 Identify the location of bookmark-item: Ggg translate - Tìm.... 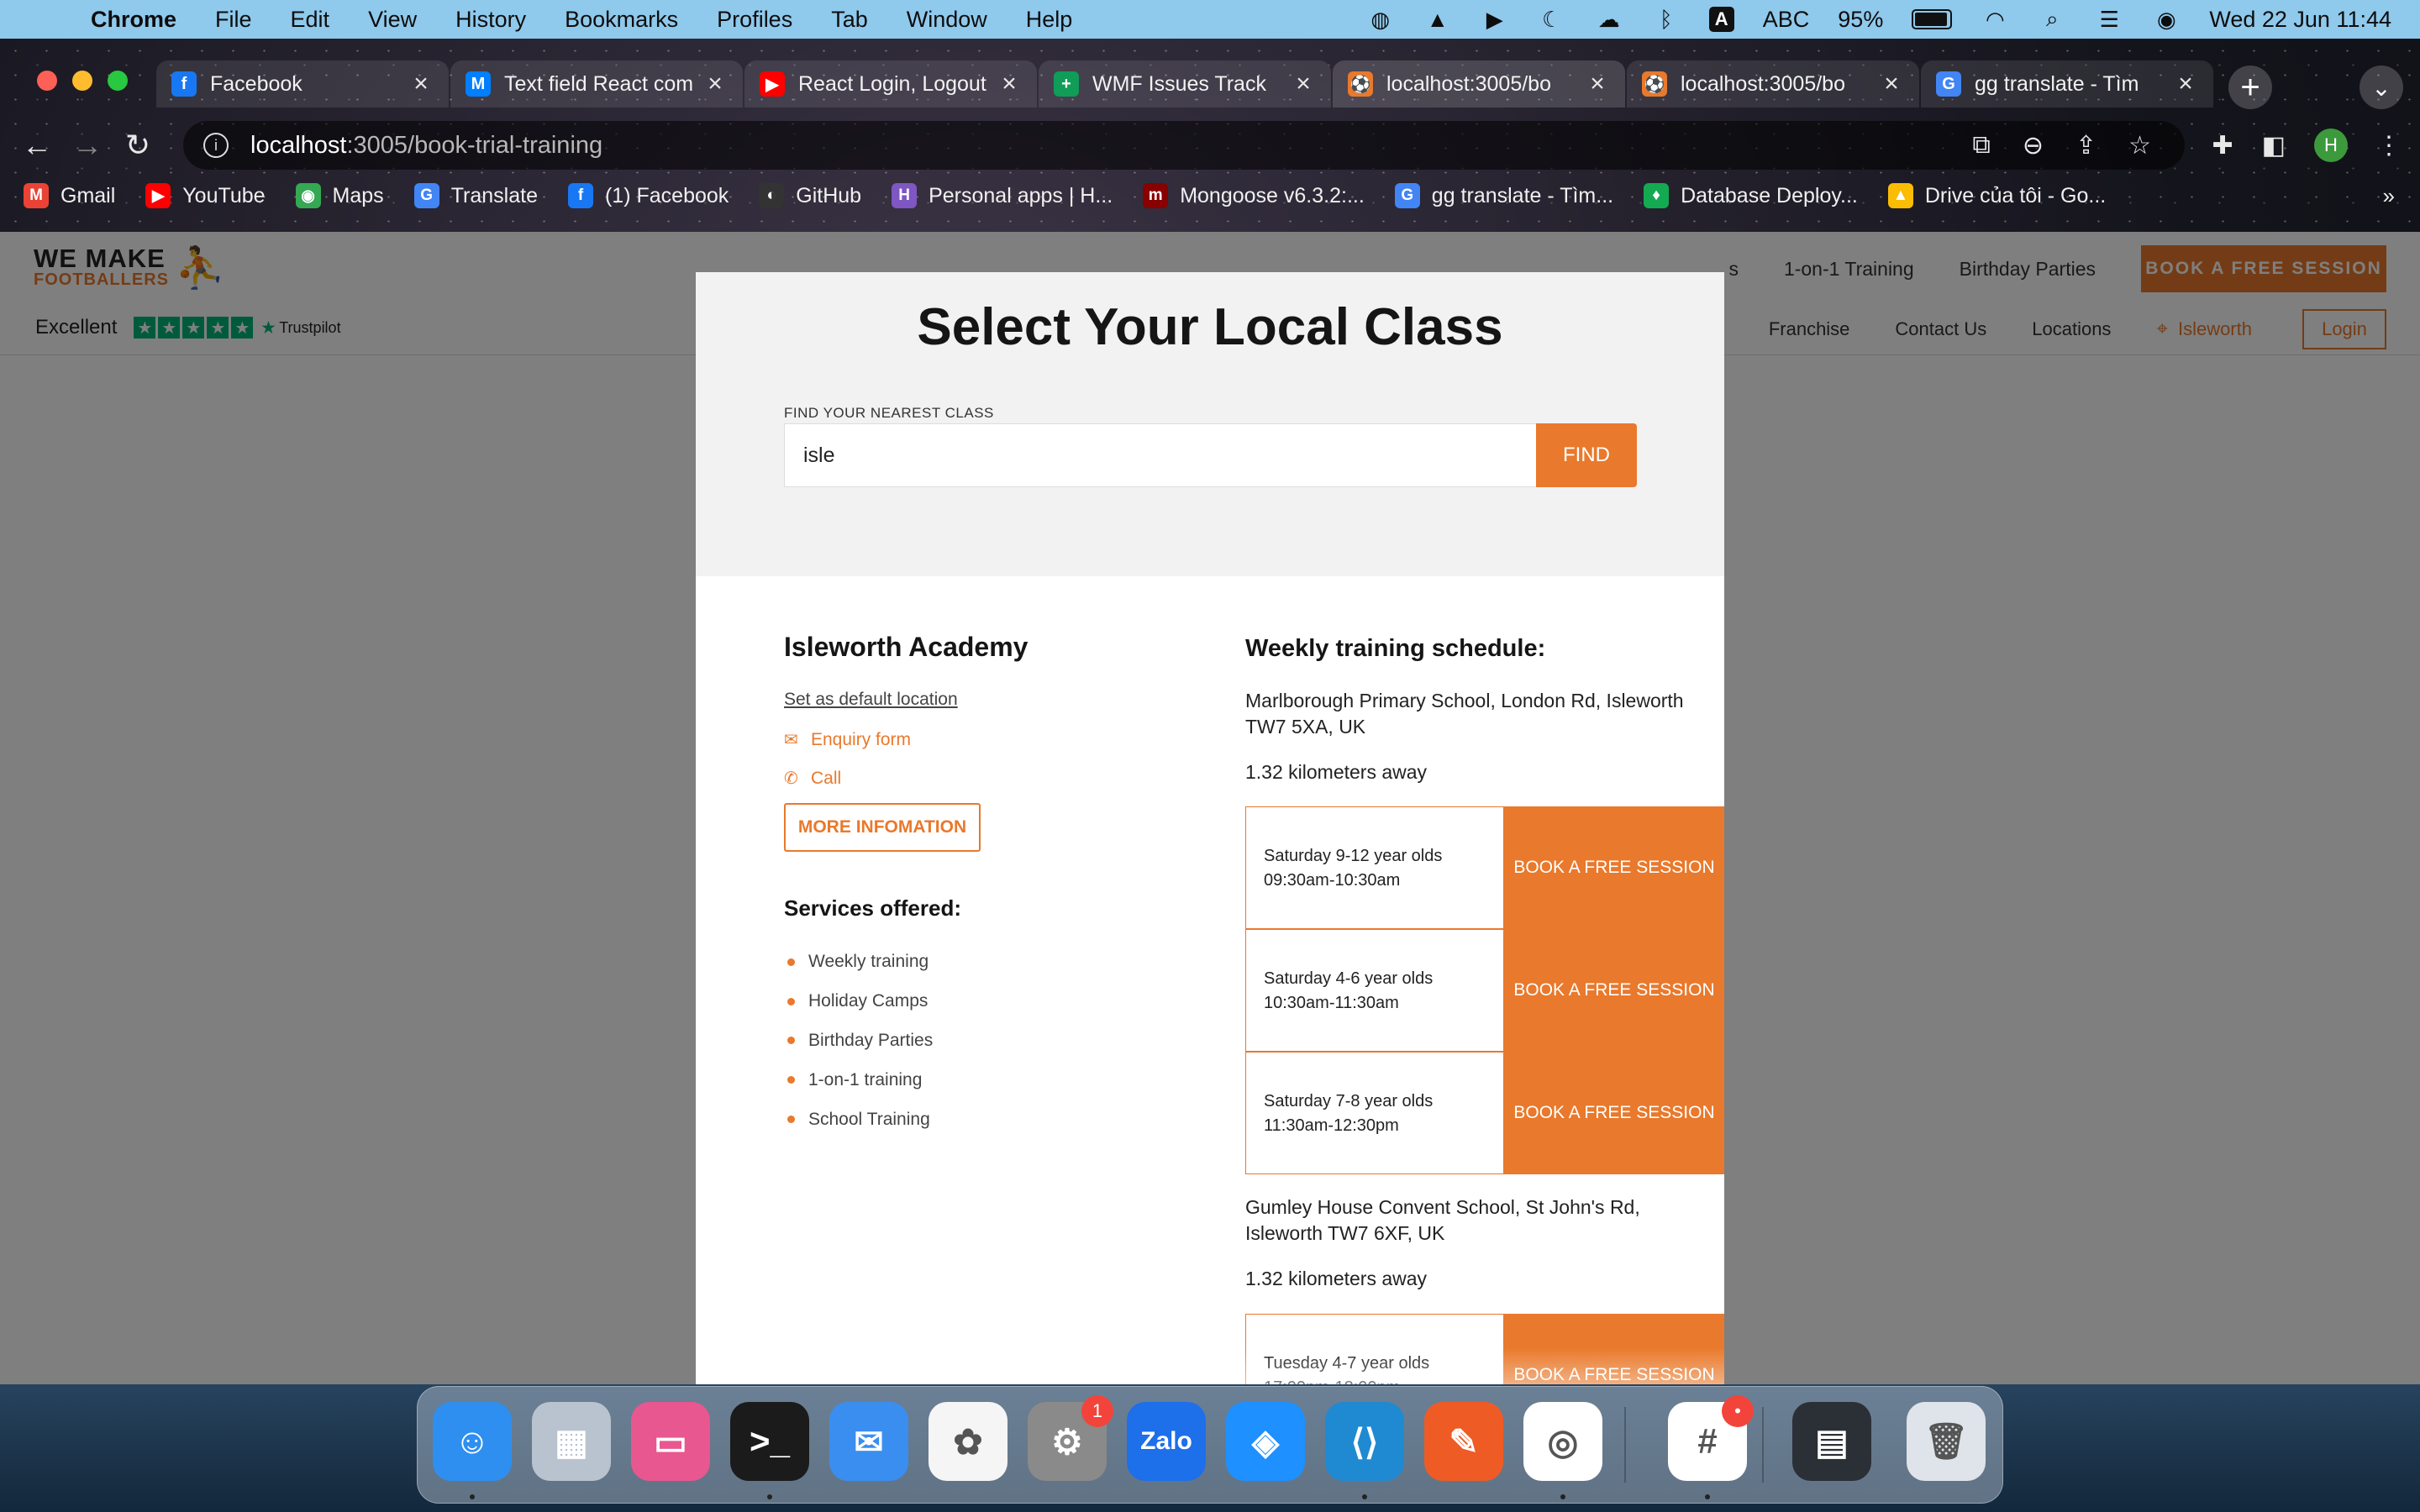
(1503, 195).